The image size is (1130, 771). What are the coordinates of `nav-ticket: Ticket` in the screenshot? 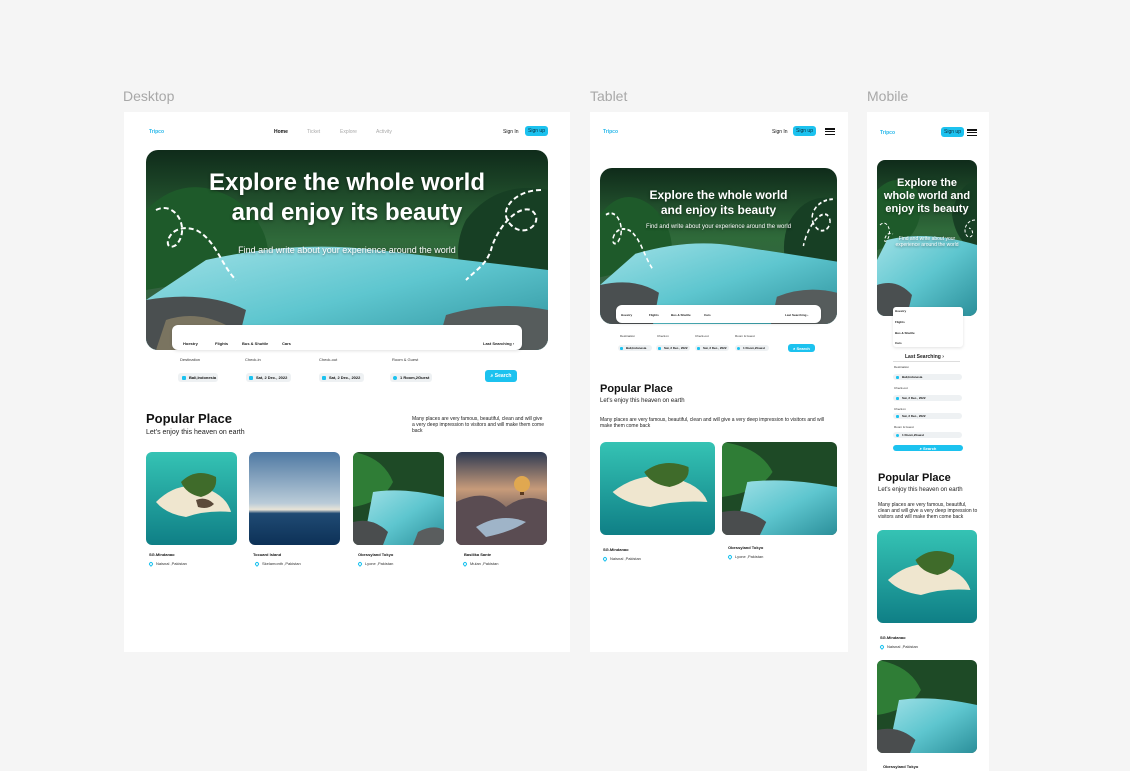 It's located at (313, 132).